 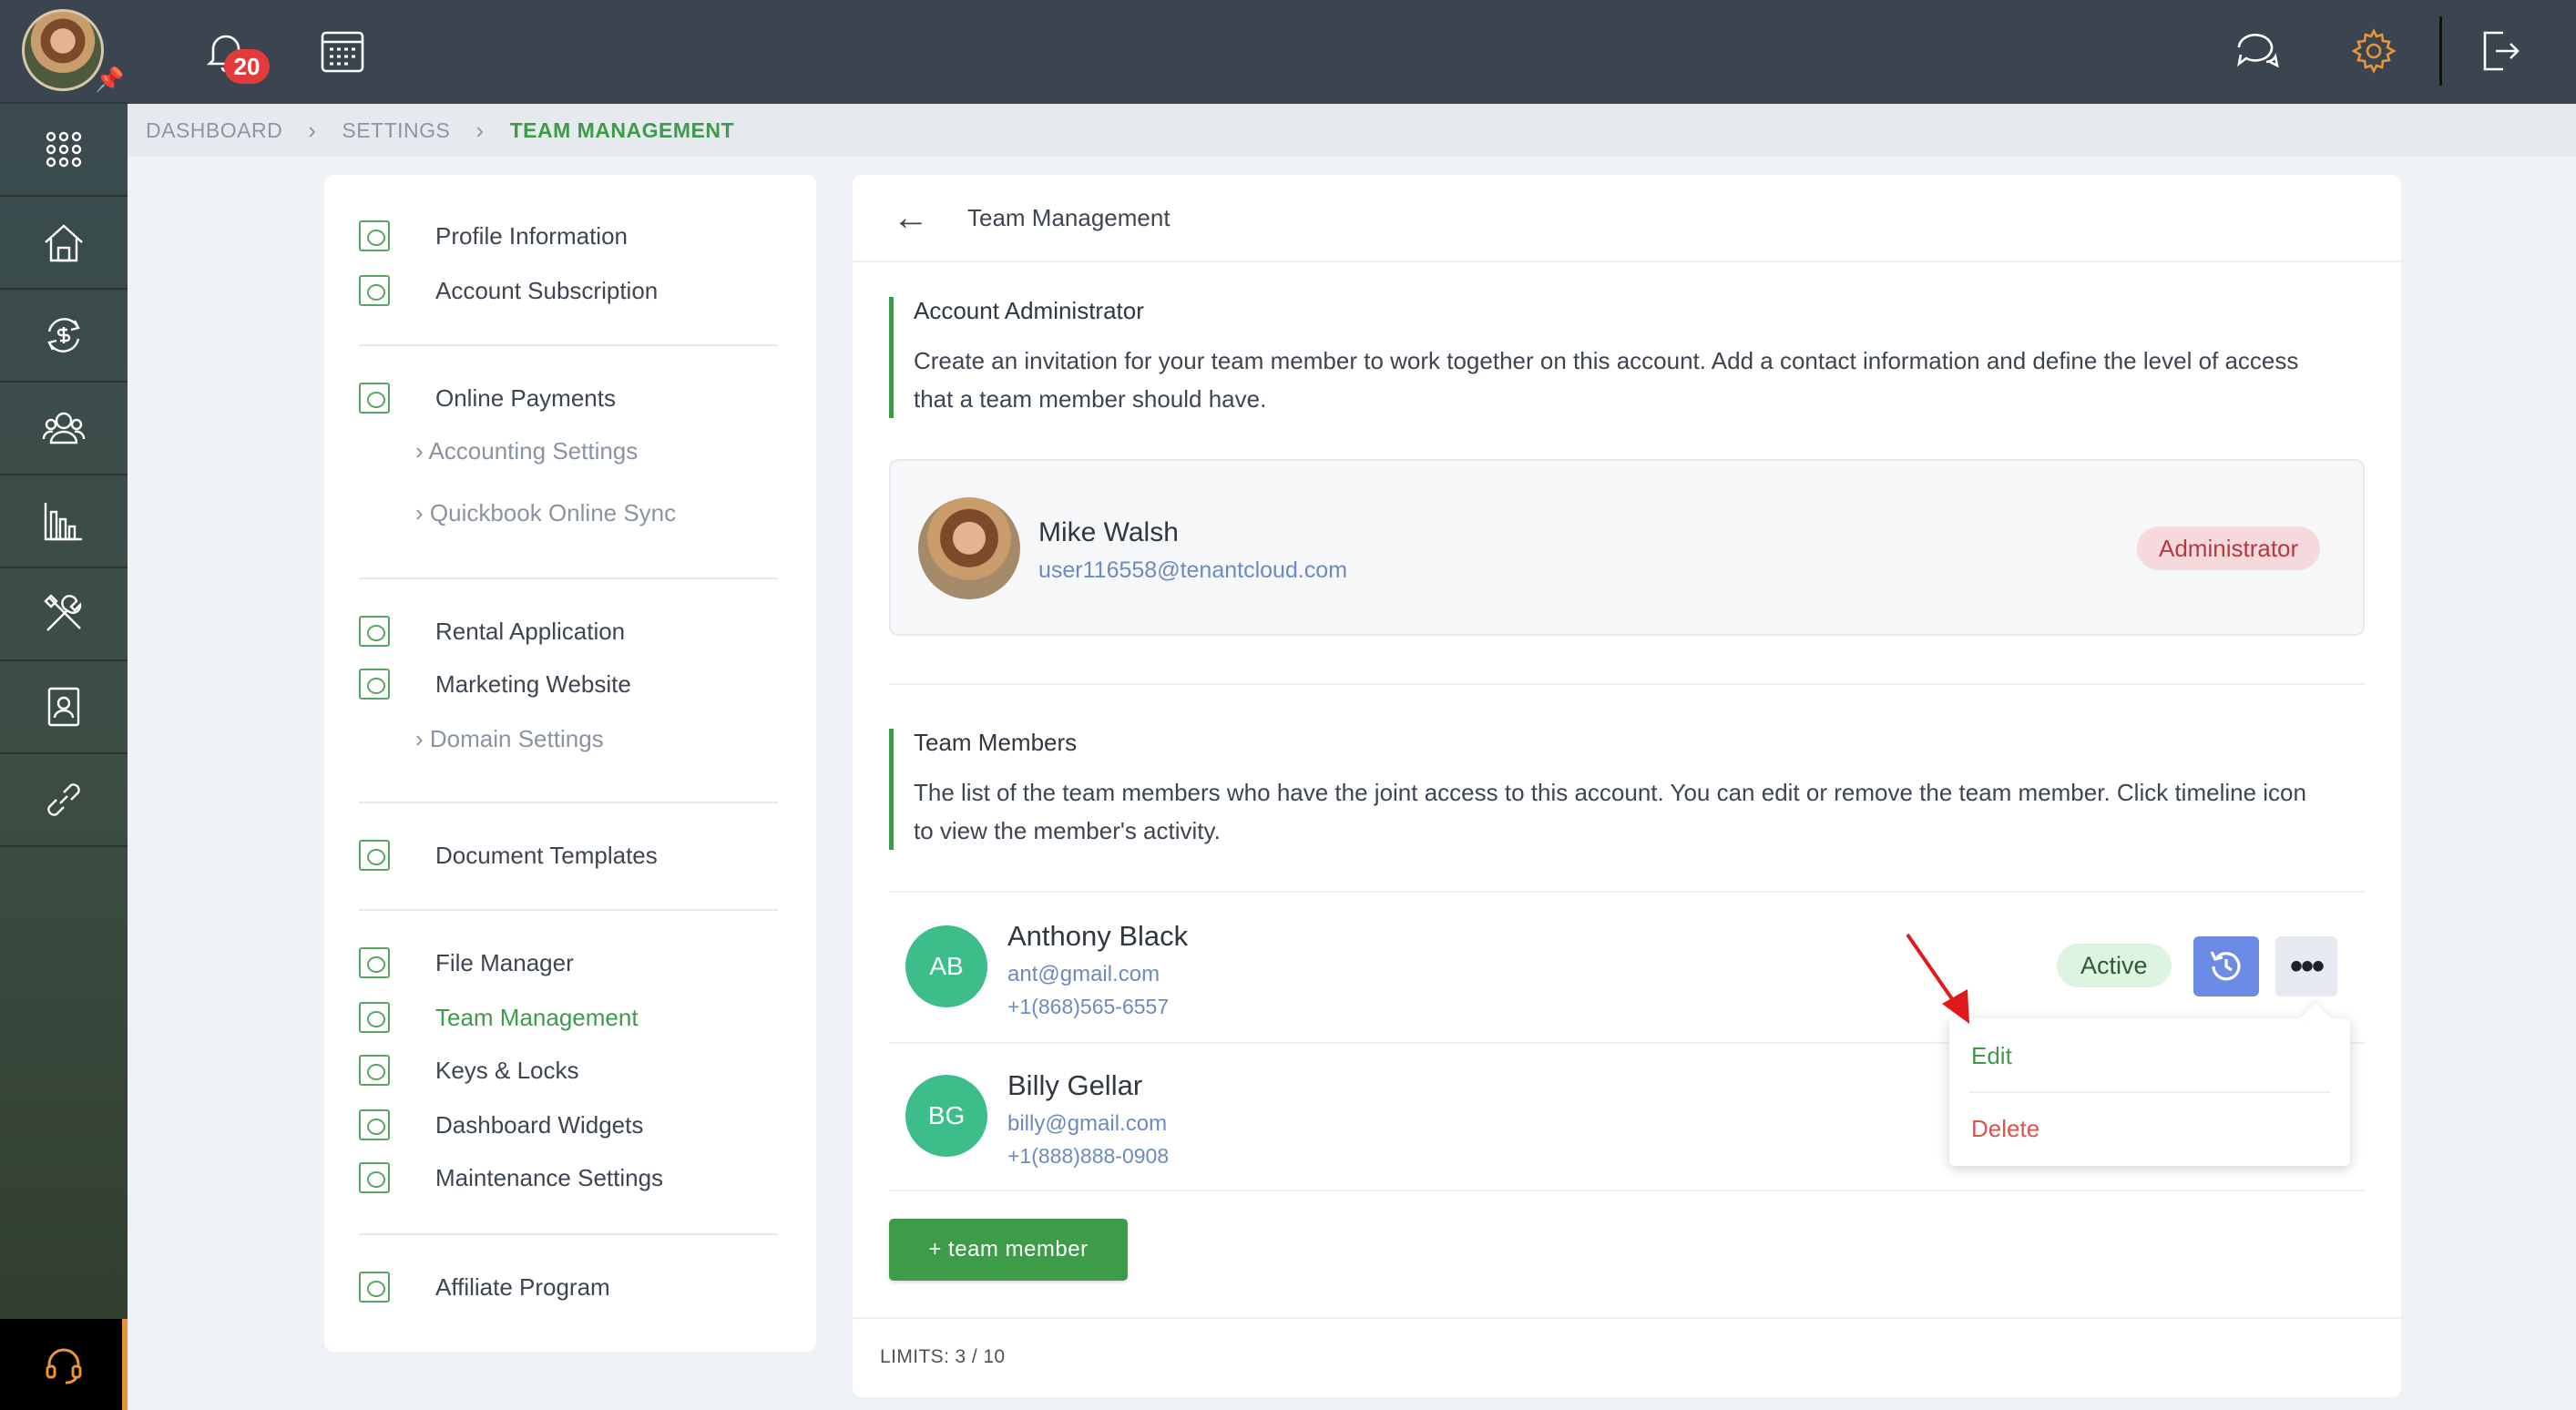 I want to click on menu-rental-application: Rental Application, so click(x=492, y=631).